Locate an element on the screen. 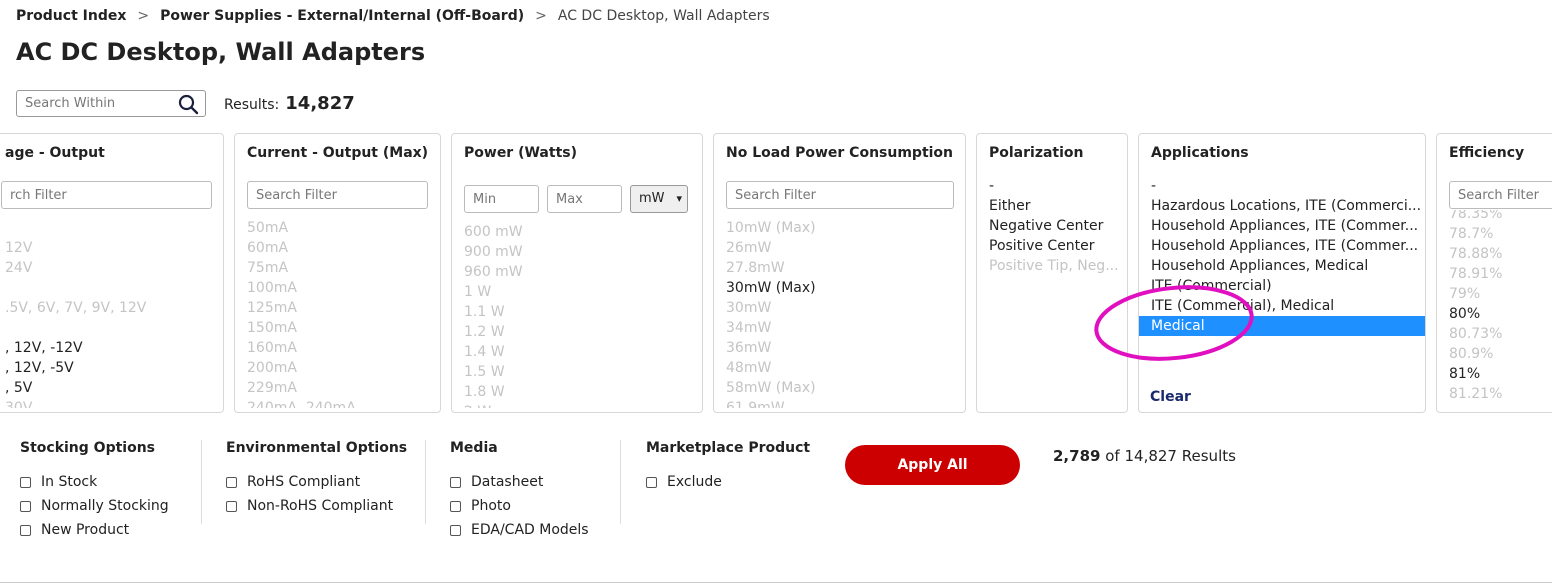  filter-option: 1.4 W is located at coordinates (577, 352).